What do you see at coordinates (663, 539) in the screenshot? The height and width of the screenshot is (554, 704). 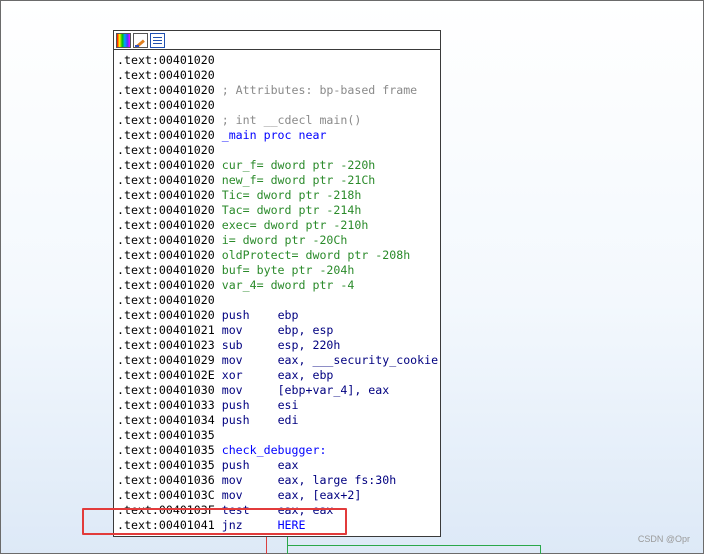 I see `watermark: CSDN @Opr` at bounding box center [663, 539].